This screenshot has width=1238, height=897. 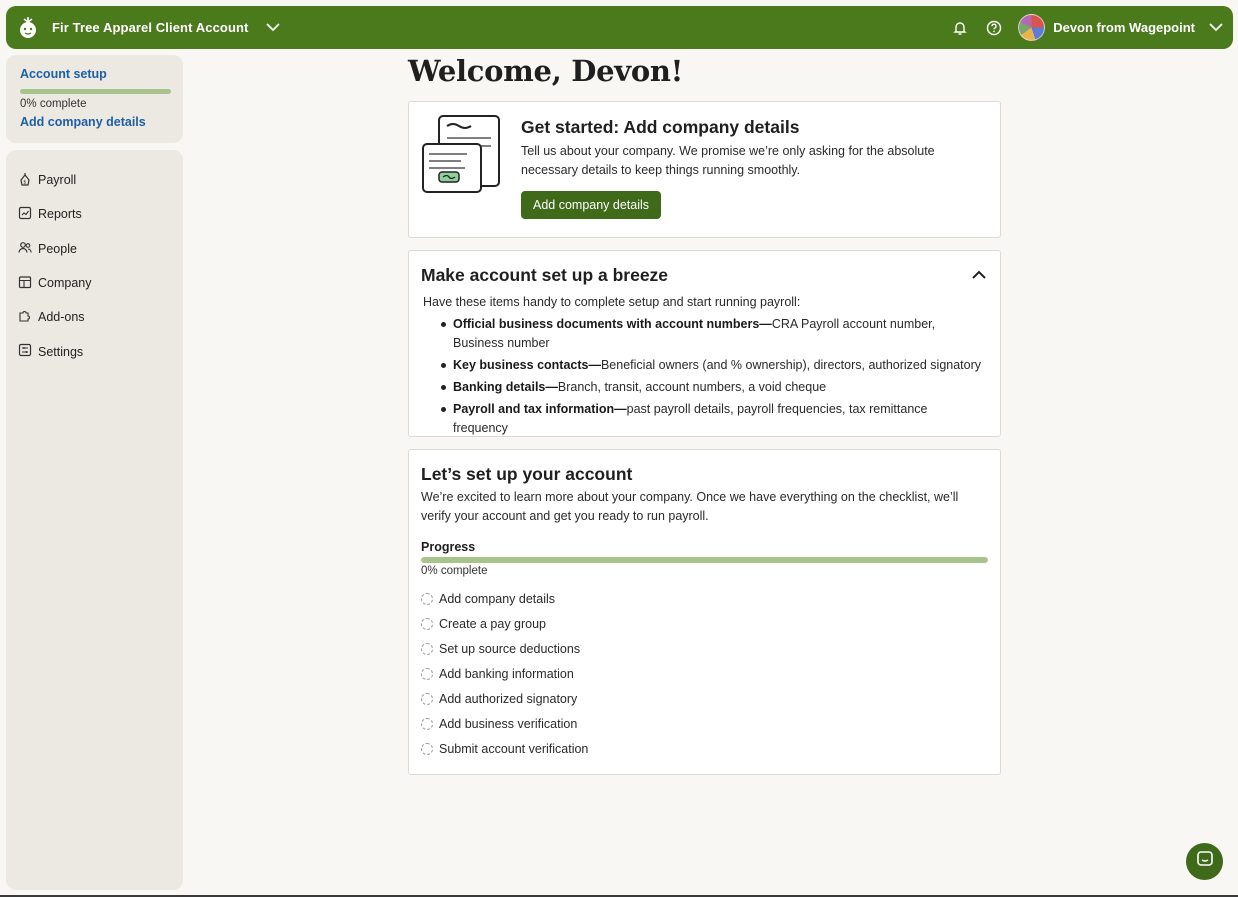 I want to click on checklist-item: Create a pay group, so click(x=504, y=623).